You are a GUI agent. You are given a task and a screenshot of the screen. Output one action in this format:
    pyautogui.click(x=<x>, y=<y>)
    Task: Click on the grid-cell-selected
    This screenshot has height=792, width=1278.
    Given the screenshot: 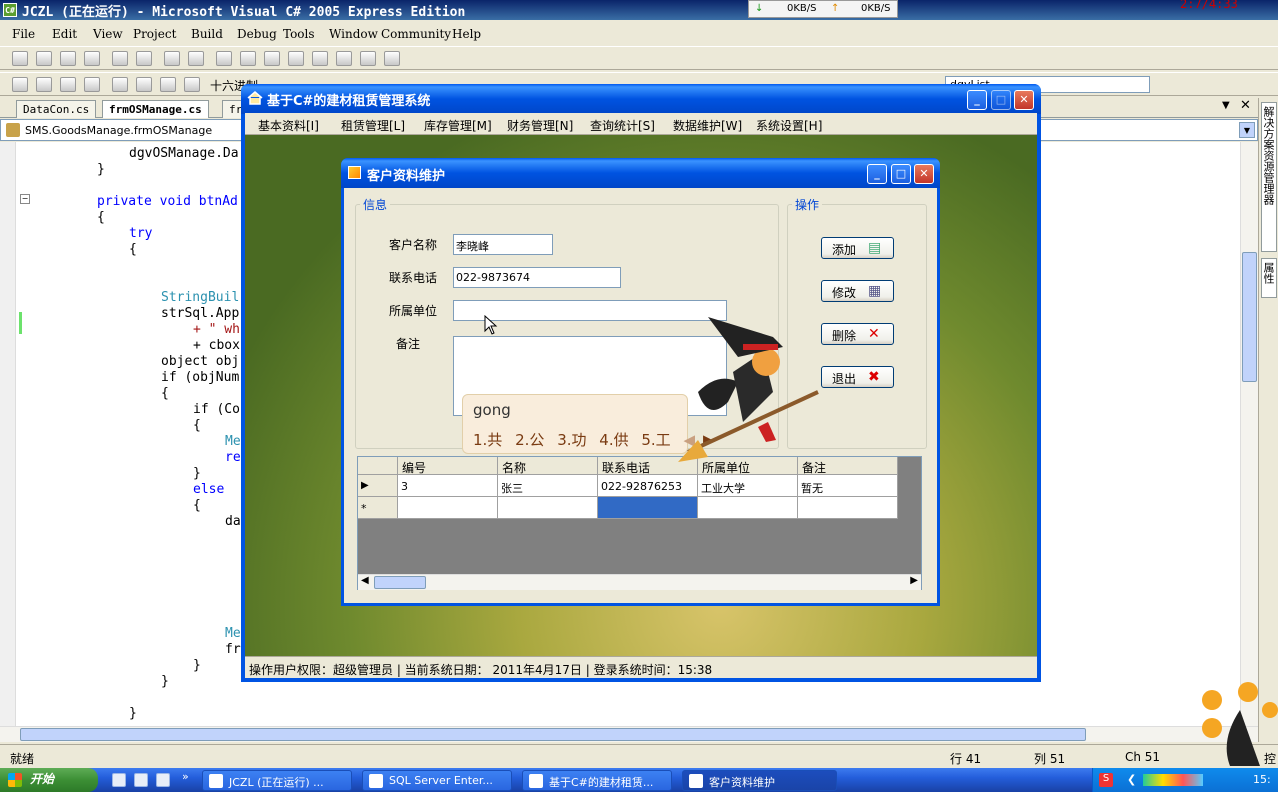 What is the action you would take?
    pyautogui.click(x=648, y=508)
    